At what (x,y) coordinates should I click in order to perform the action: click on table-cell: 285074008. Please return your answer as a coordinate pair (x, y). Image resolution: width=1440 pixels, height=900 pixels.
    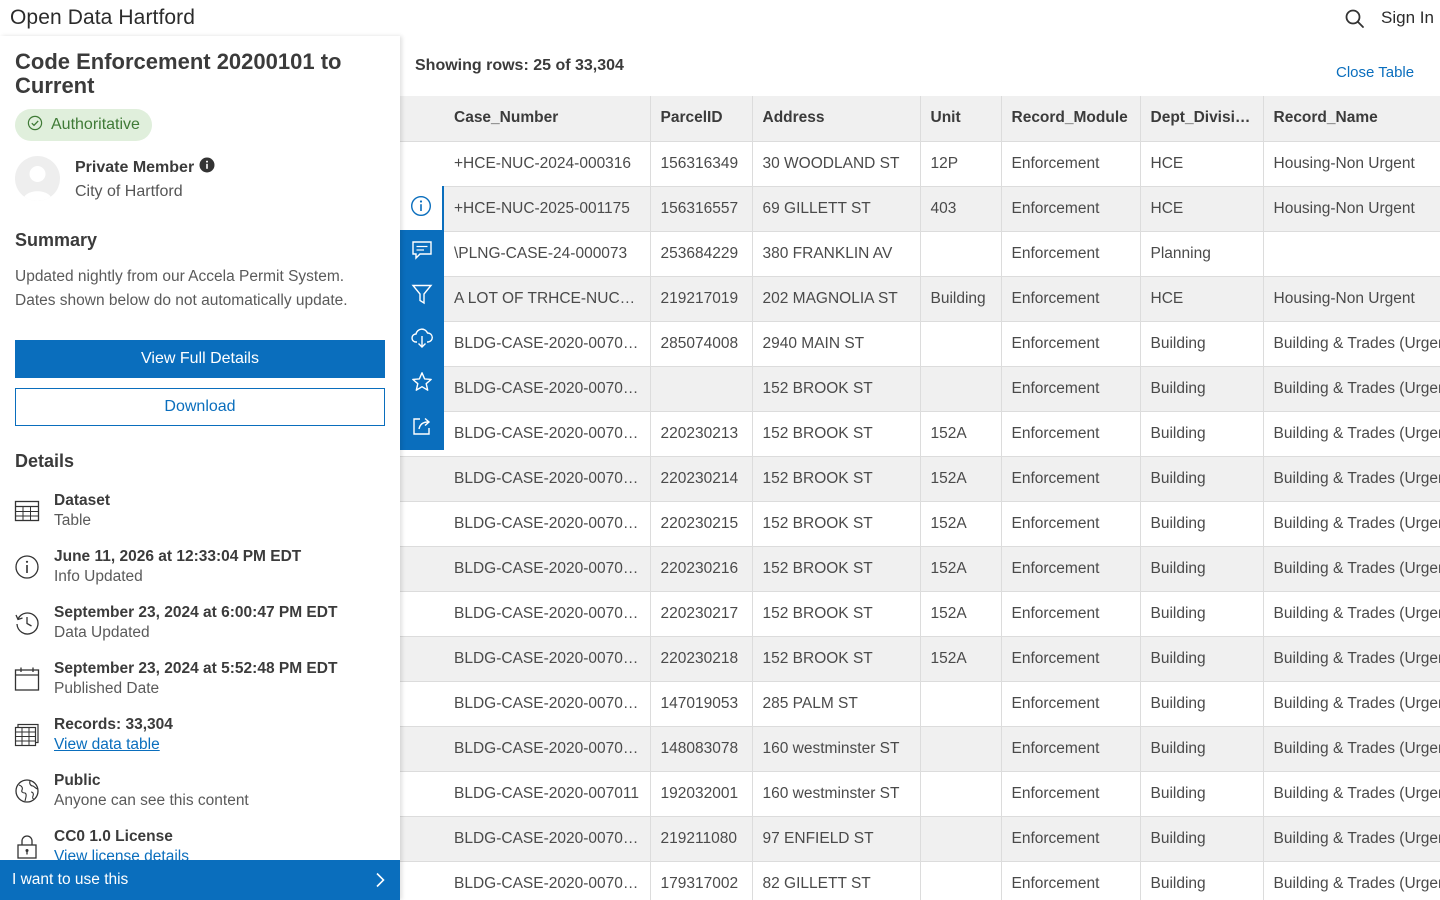
    Looking at the image, I should click on (701, 344).